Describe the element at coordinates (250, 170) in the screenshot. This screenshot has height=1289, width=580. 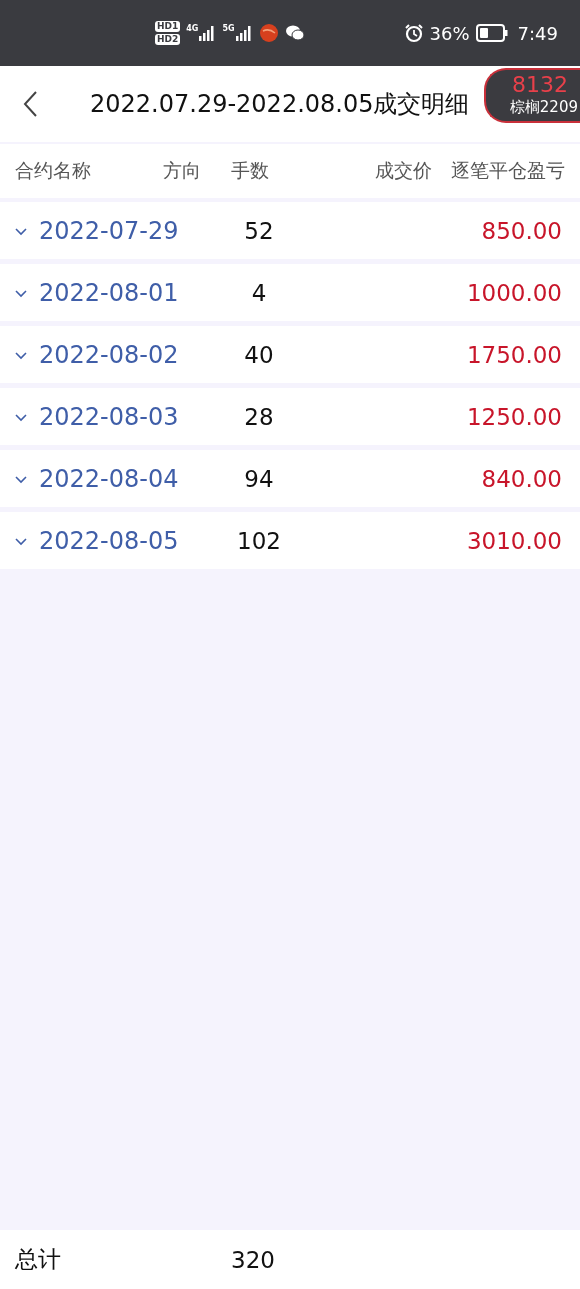
I see `column-header: 手数` at that location.